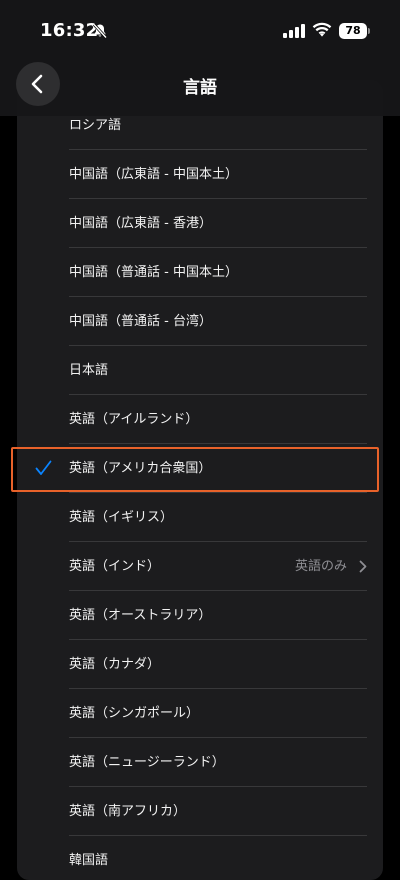 The image size is (400, 880). I want to click on language-row: 英語（カナダ）, so click(200, 664).